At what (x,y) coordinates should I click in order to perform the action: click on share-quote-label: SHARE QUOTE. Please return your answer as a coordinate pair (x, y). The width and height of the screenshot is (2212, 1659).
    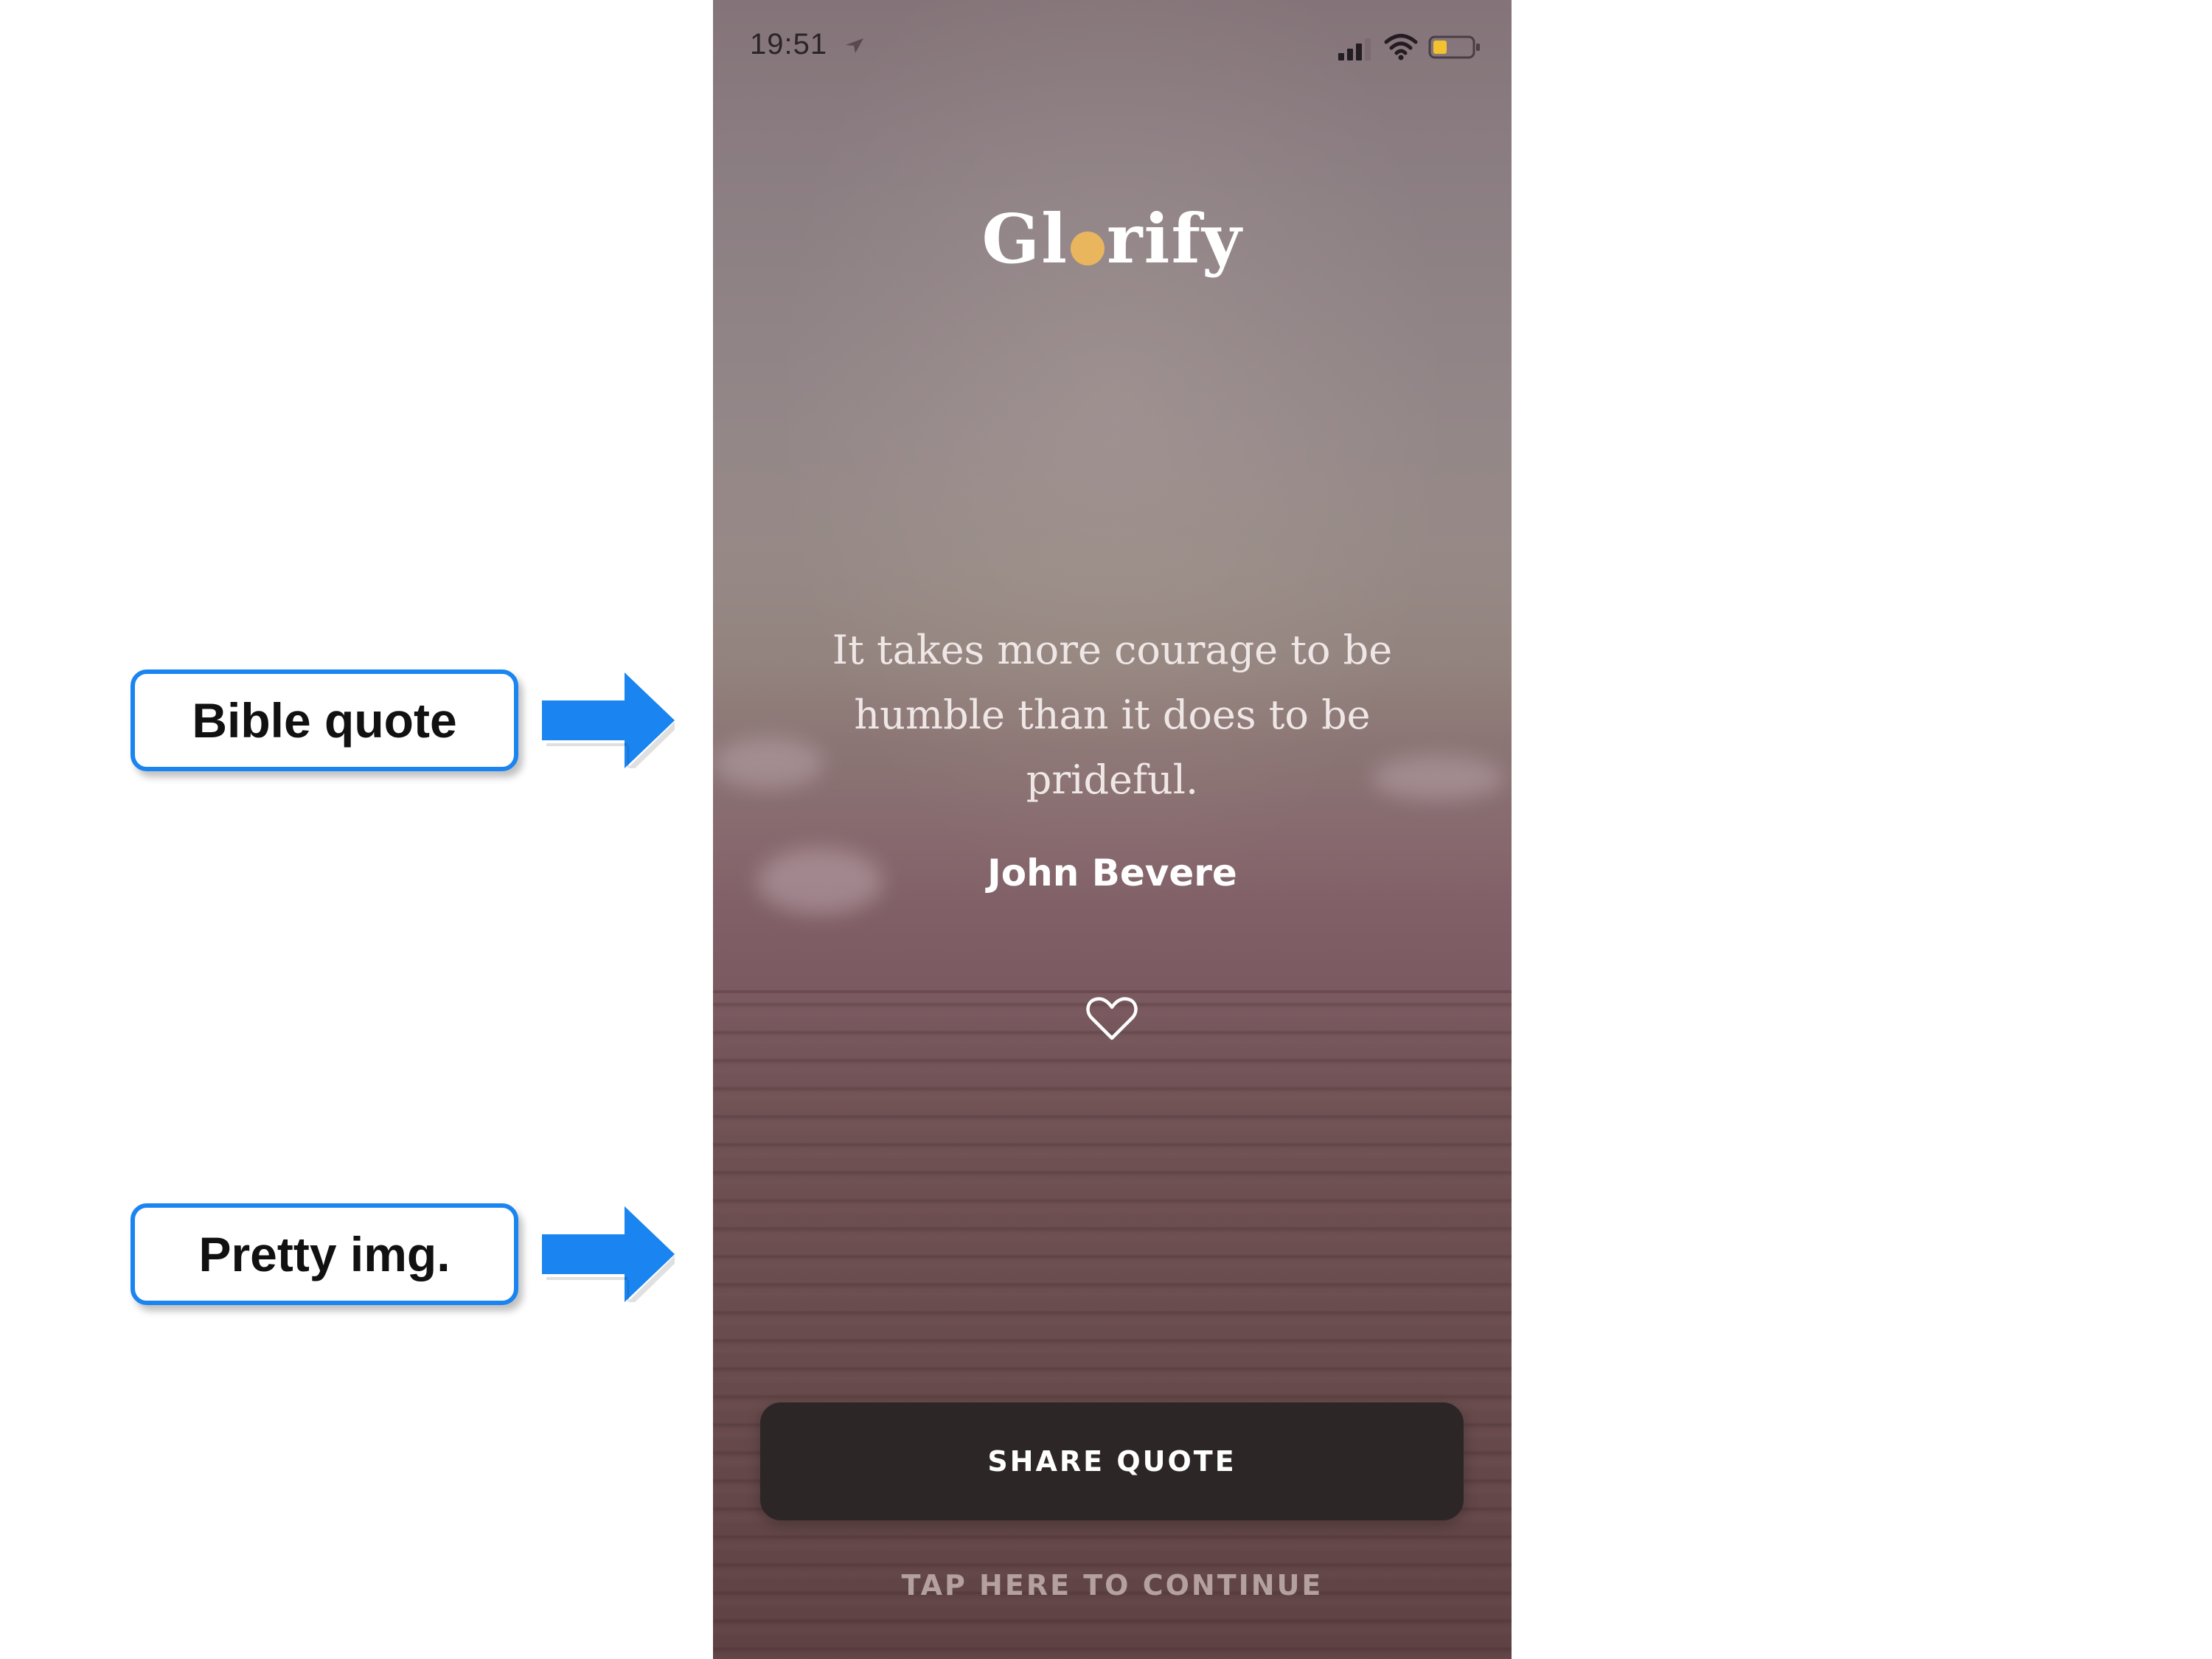
    Looking at the image, I should click on (1112, 1461).